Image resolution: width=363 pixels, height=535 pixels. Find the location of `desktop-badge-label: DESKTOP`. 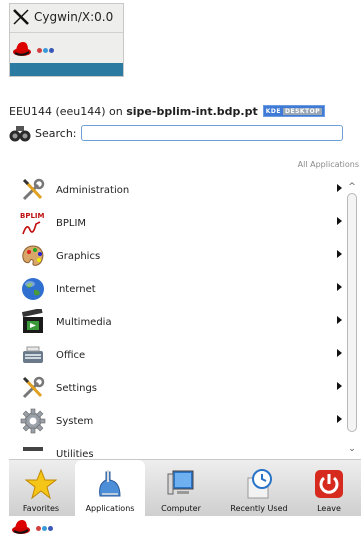

desktop-badge-label: DESKTOP is located at coordinates (302, 111).